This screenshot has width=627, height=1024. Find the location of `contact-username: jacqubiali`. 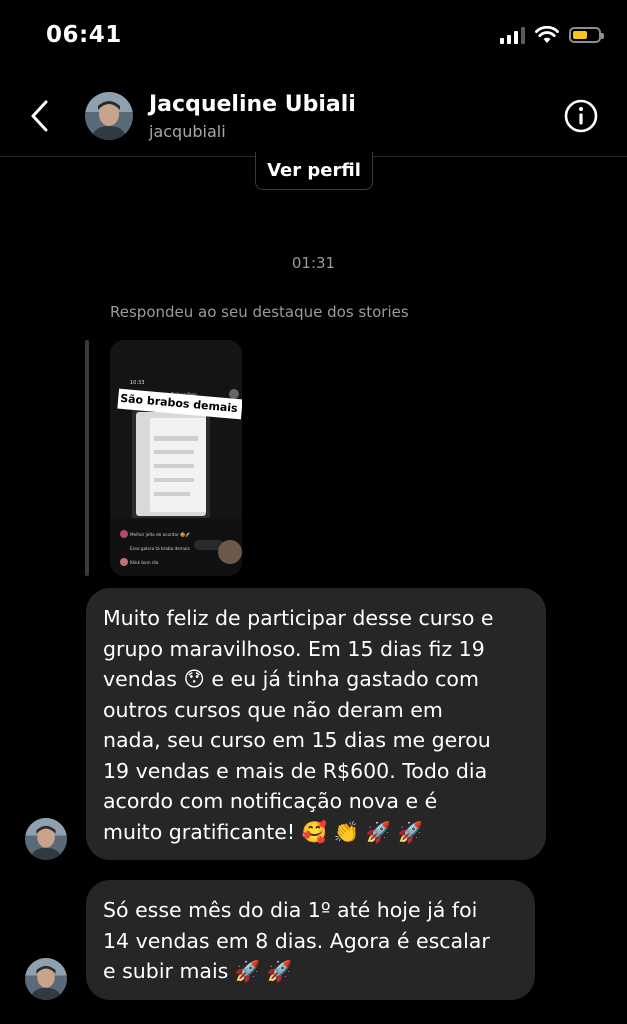

contact-username: jacqubiali is located at coordinates (187, 131).